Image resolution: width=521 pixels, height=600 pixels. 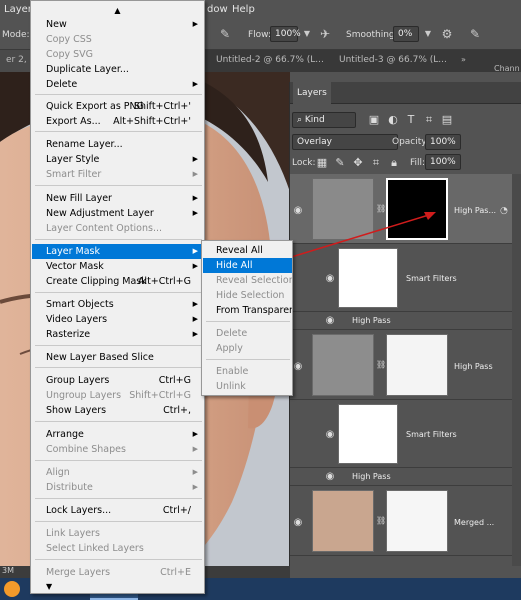 I want to click on submenu-item-reveal-selection: Reveal Selection, so click(x=254, y=280).